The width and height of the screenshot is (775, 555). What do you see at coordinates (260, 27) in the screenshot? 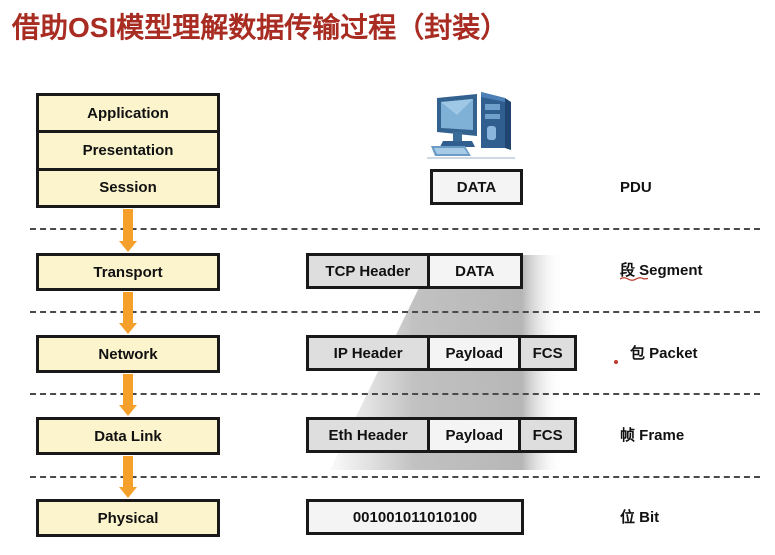
I see `page-title: 借助OSI模型理解数据传输过程（封装）` at bounding box center [260, 27].